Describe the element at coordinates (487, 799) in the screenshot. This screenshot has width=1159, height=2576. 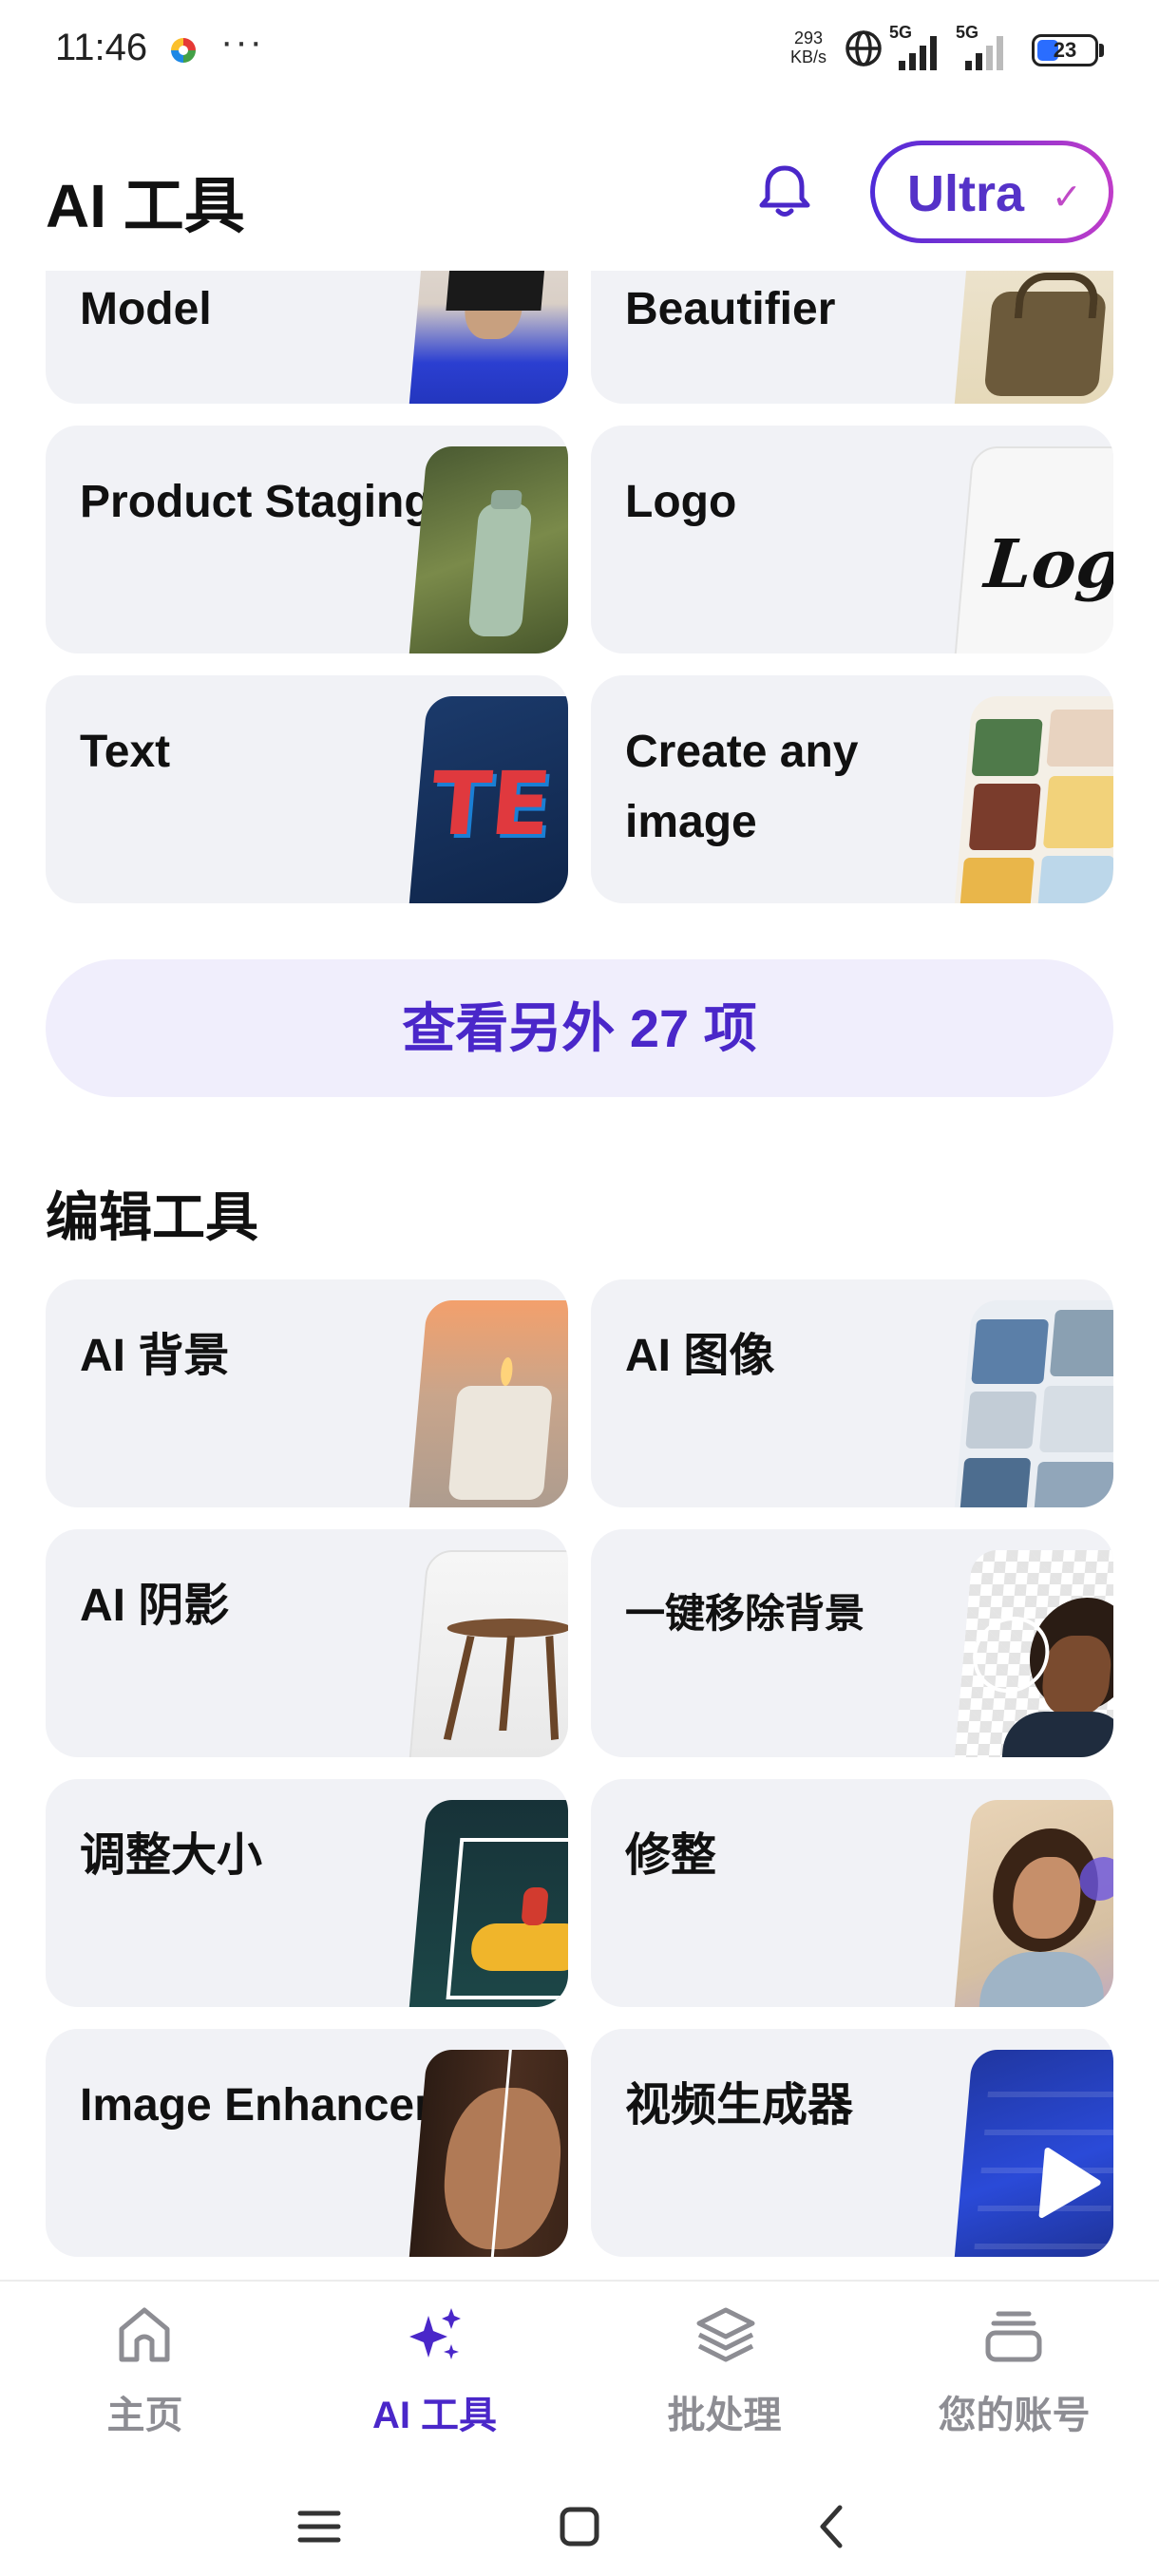
I see `text-thumbnail: TE` at that location.